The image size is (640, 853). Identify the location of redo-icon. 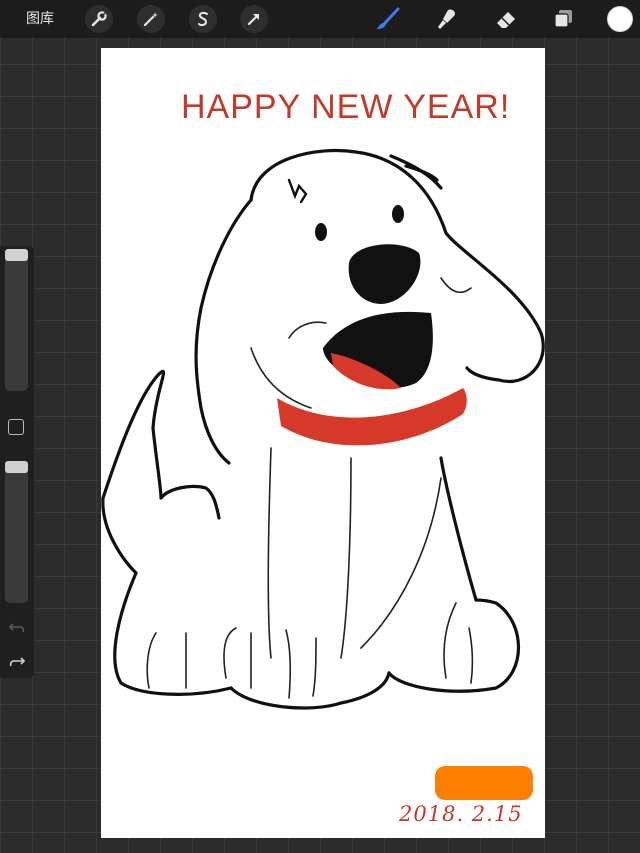
(17, 662).